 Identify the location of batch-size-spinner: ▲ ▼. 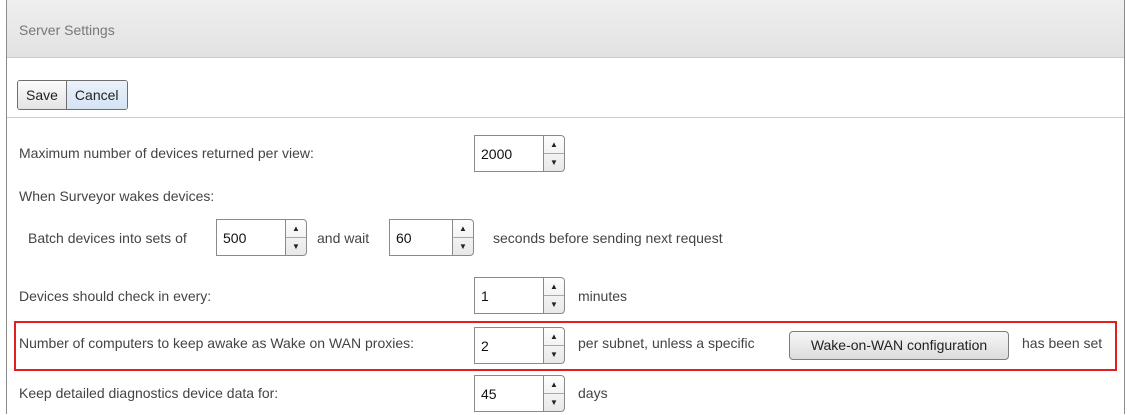
(296, 237).